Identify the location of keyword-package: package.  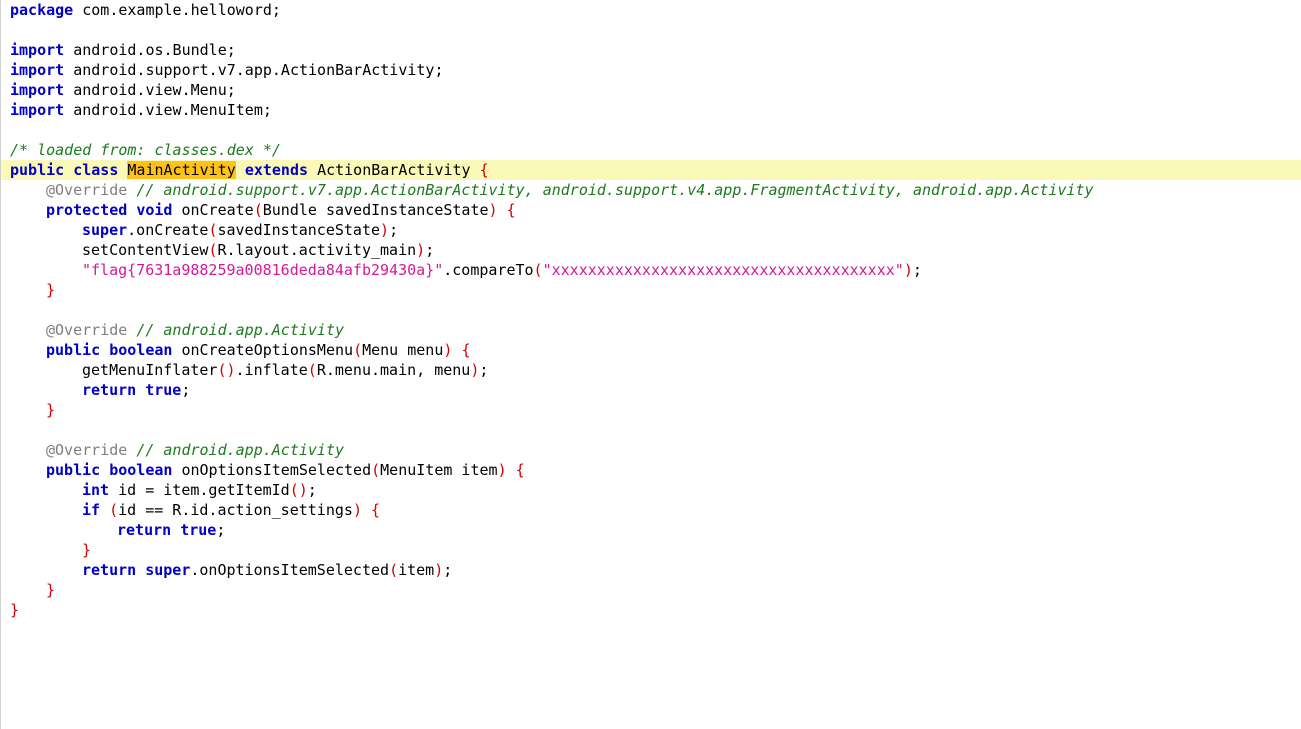
(42, 10).